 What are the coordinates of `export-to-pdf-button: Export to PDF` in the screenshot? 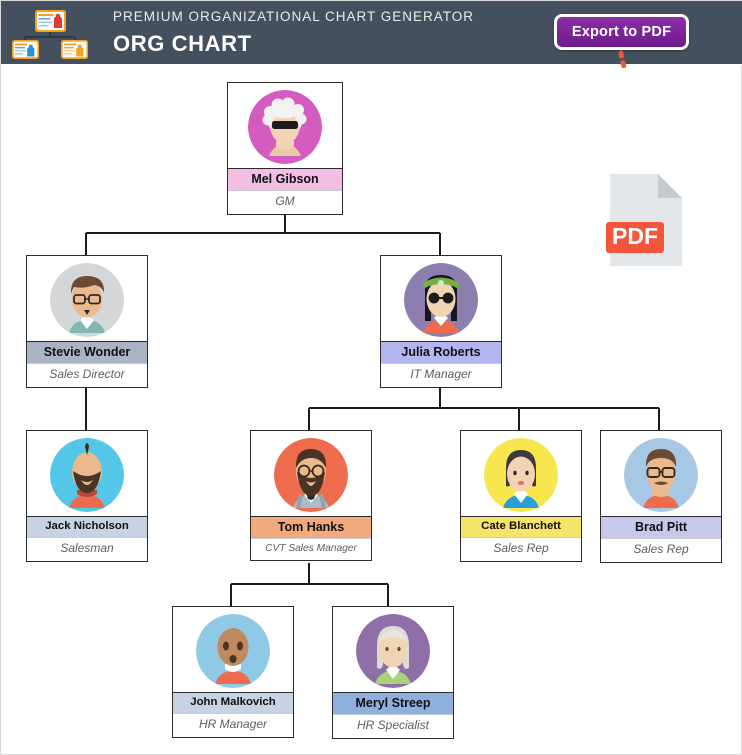 It's located at (621, 32).